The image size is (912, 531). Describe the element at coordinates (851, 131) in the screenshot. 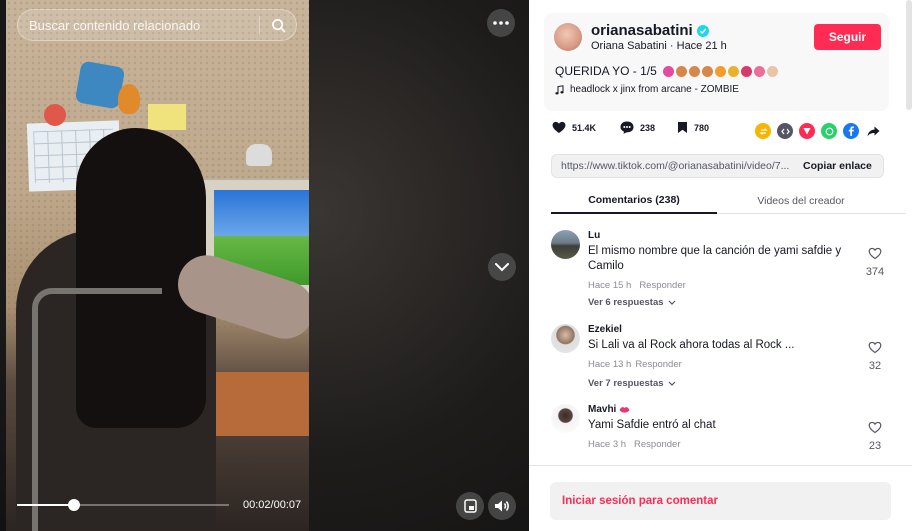

I see `facebook-icon` at that location.